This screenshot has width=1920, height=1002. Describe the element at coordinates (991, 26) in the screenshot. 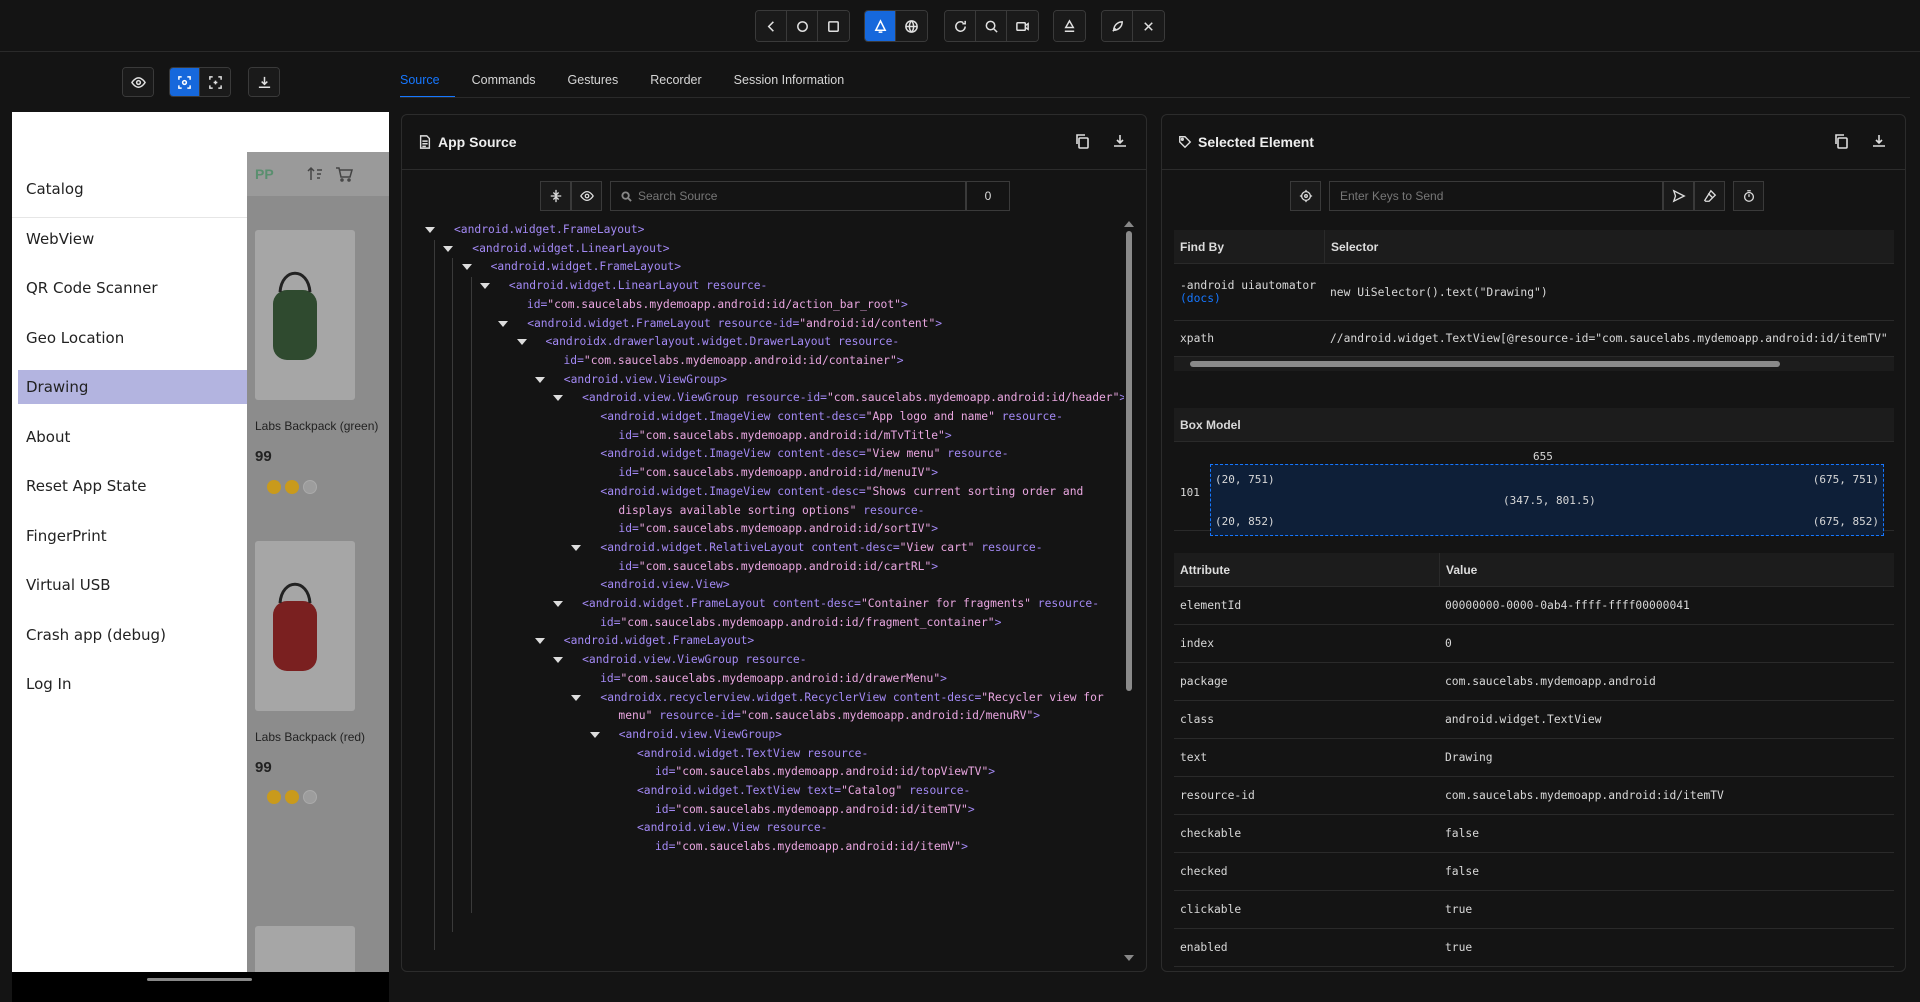

I see `search-icon` at that location.